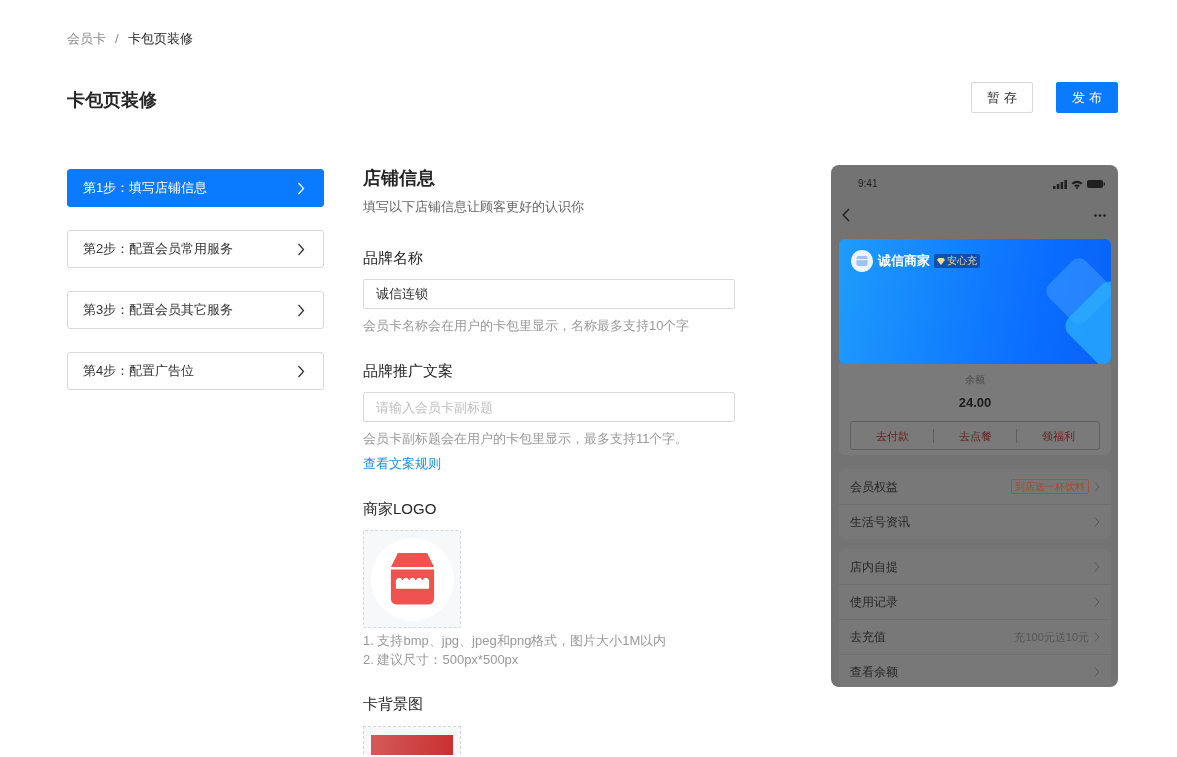  I want to click on field-label: 品牌名称, so click(393, 258).